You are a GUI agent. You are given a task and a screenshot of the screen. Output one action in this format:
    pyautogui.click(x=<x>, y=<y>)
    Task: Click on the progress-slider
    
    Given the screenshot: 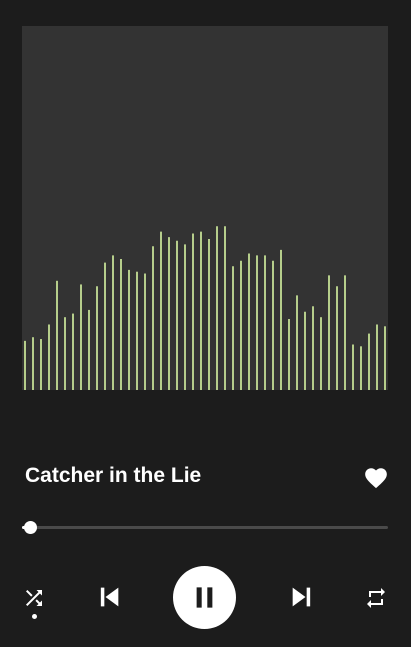 What is the action you would take?
    pyautogui.click(x=205, y=528)
    